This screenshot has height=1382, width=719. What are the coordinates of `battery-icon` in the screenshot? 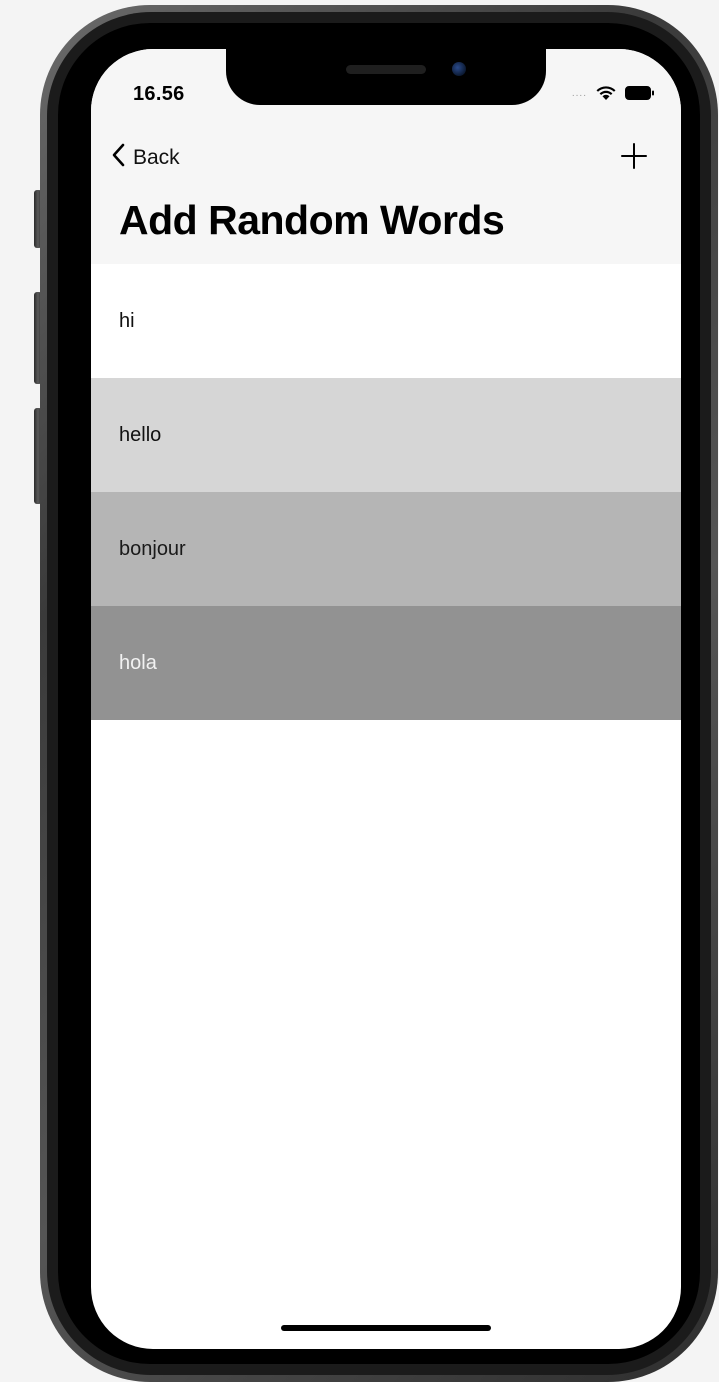 It's located at (640, 93).